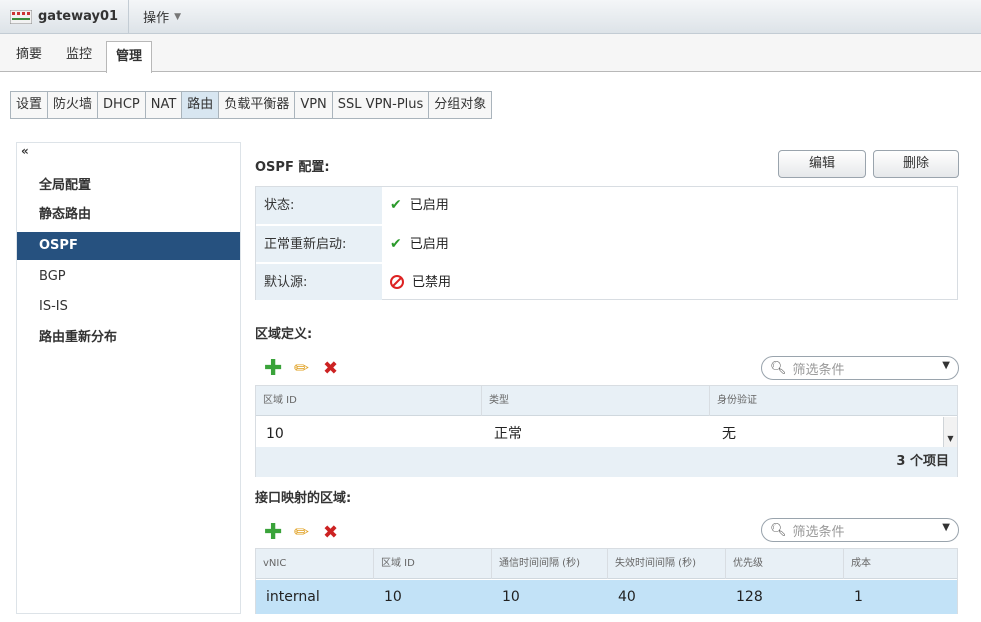 Image resolution: width=981 pixels, height=622 pixels. What do you see at coordinates (21, 16) in the screenshot?
I see `gateway-icon` at bounding box center [21, 16].